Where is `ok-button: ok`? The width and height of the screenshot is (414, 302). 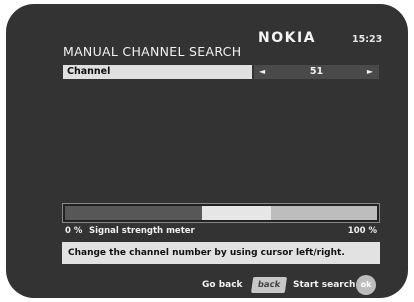 ok-button: ok is located at coordinates (366, 285).